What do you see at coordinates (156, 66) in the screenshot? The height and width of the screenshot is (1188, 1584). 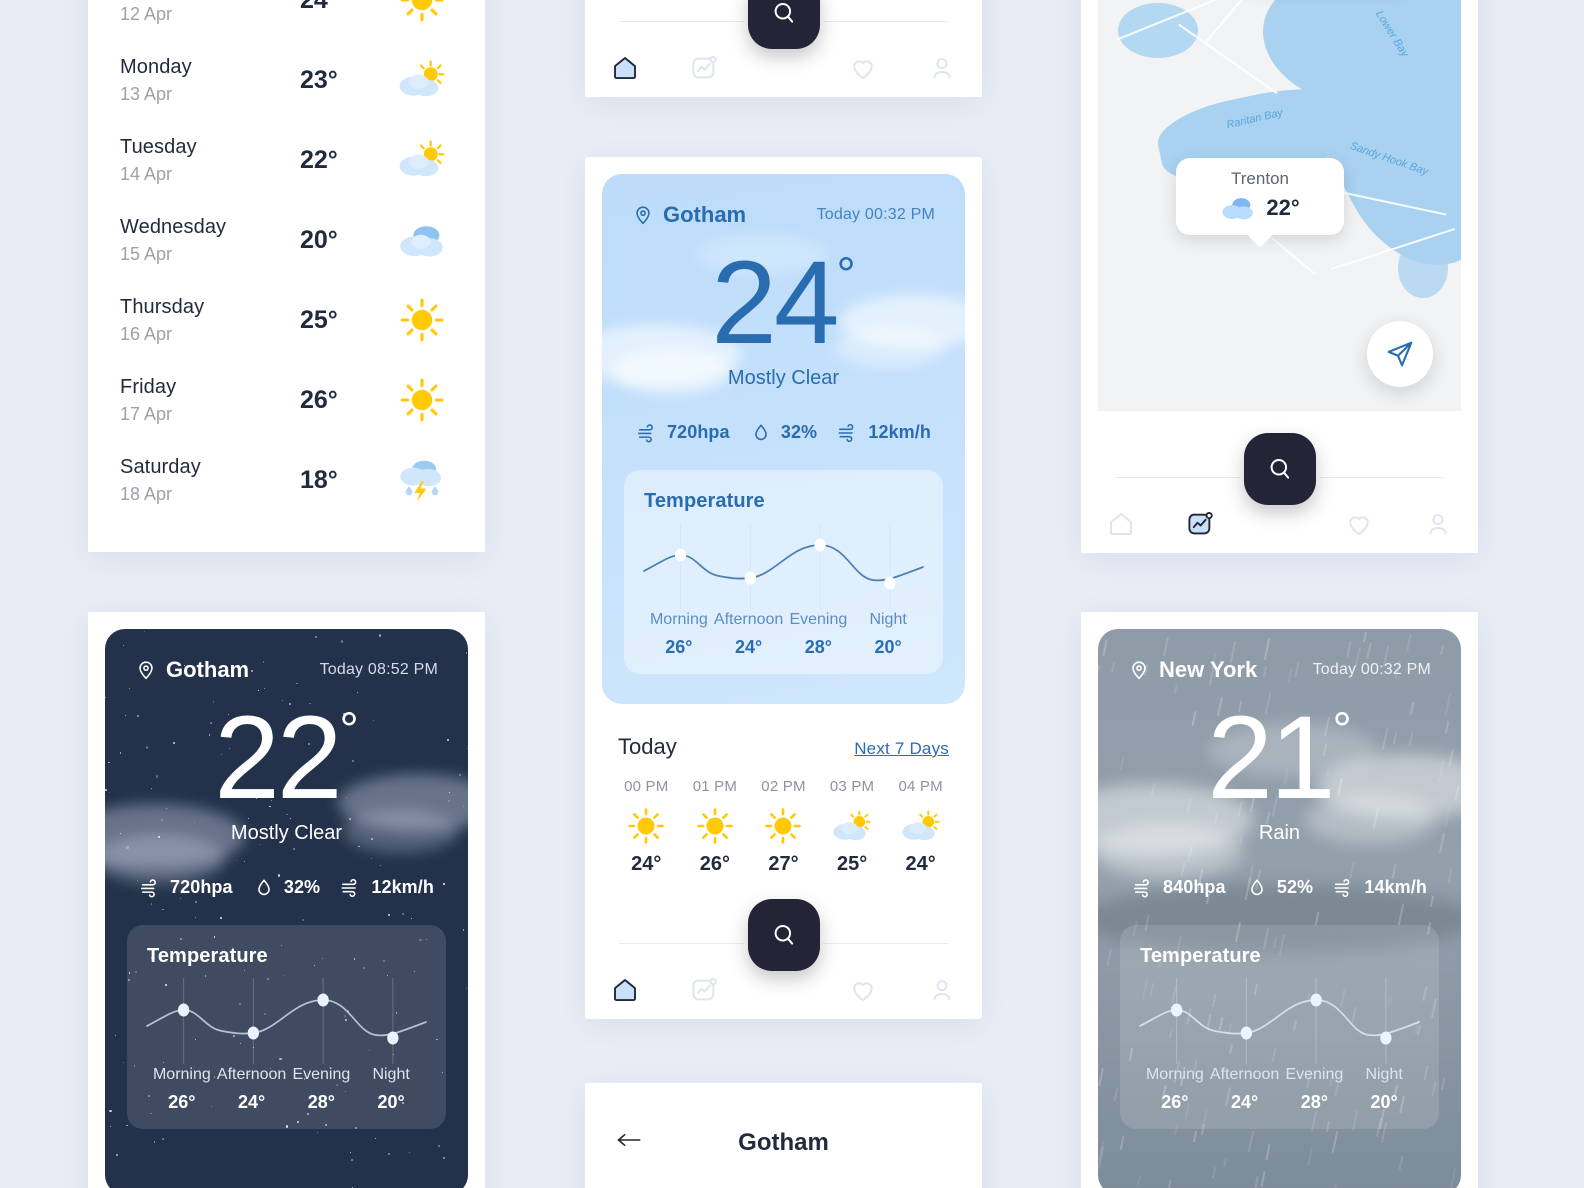 I see `weekly-day-name: Monday` at bounding box center [156, 66].